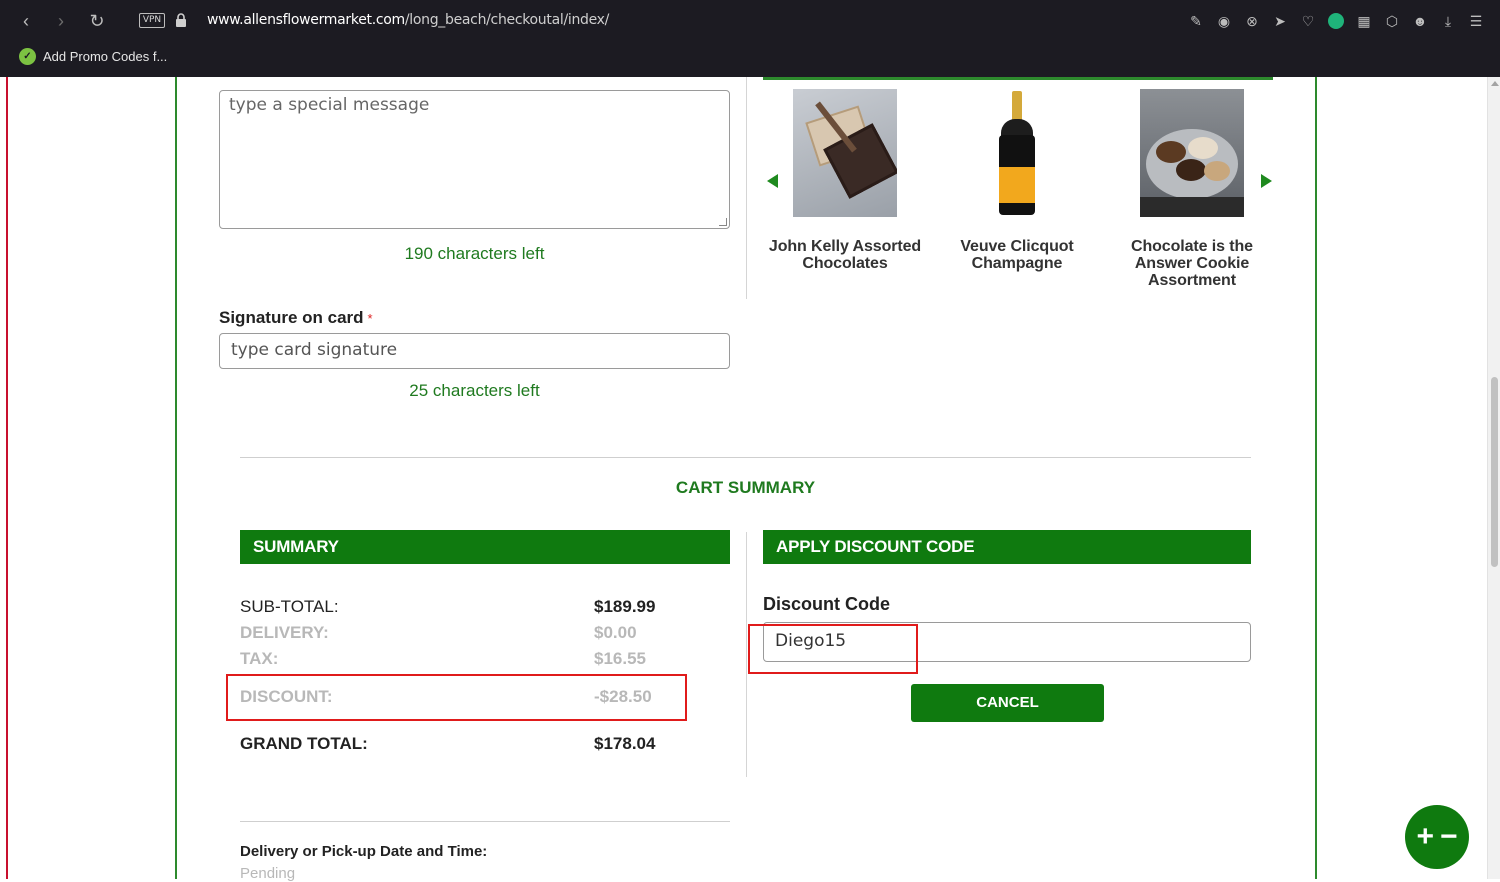 This screenshot has height=882, width=1500. Describe the element at coordinates (485, 547) in the screenshot. I see `summary-header: SUMMARY` at that location.